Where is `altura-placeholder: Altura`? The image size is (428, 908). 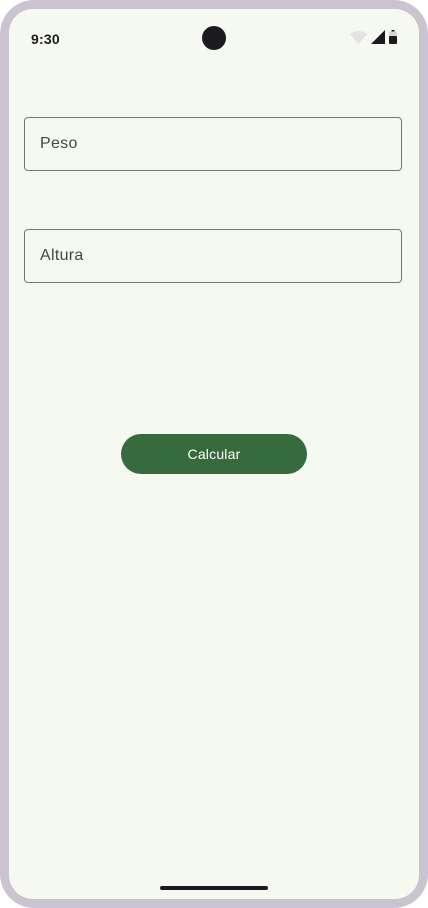 altura-placeholder: Altura is located at coordinates (62, 255).